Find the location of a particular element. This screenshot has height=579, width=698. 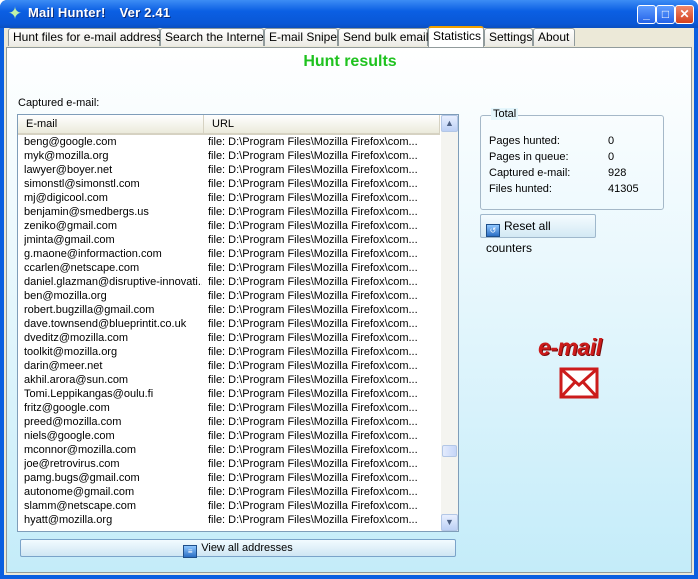

email-cell: zeniko@gmail.com is located at coordinates (71, 226).